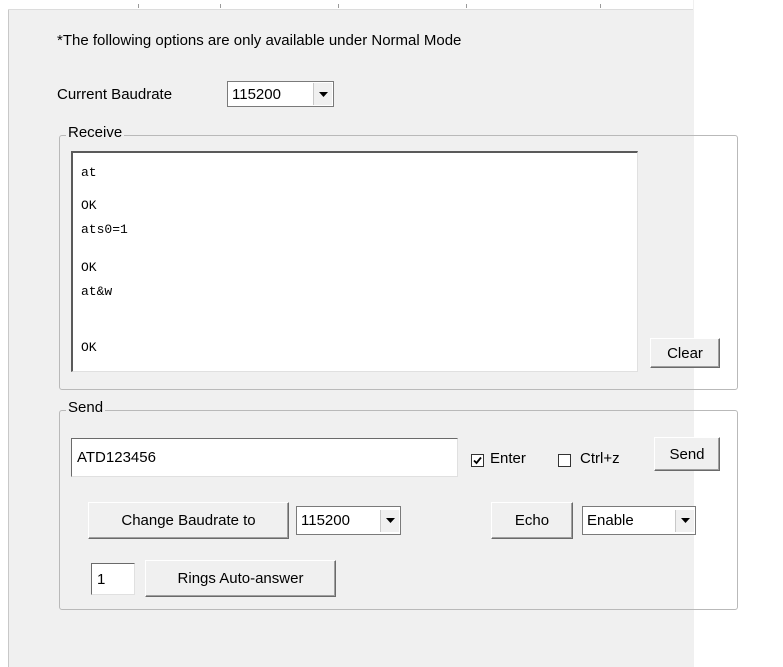 The height and width of the screenshot is (667, 783). I want to click on rings-count-input: 1, so click(113, 579).